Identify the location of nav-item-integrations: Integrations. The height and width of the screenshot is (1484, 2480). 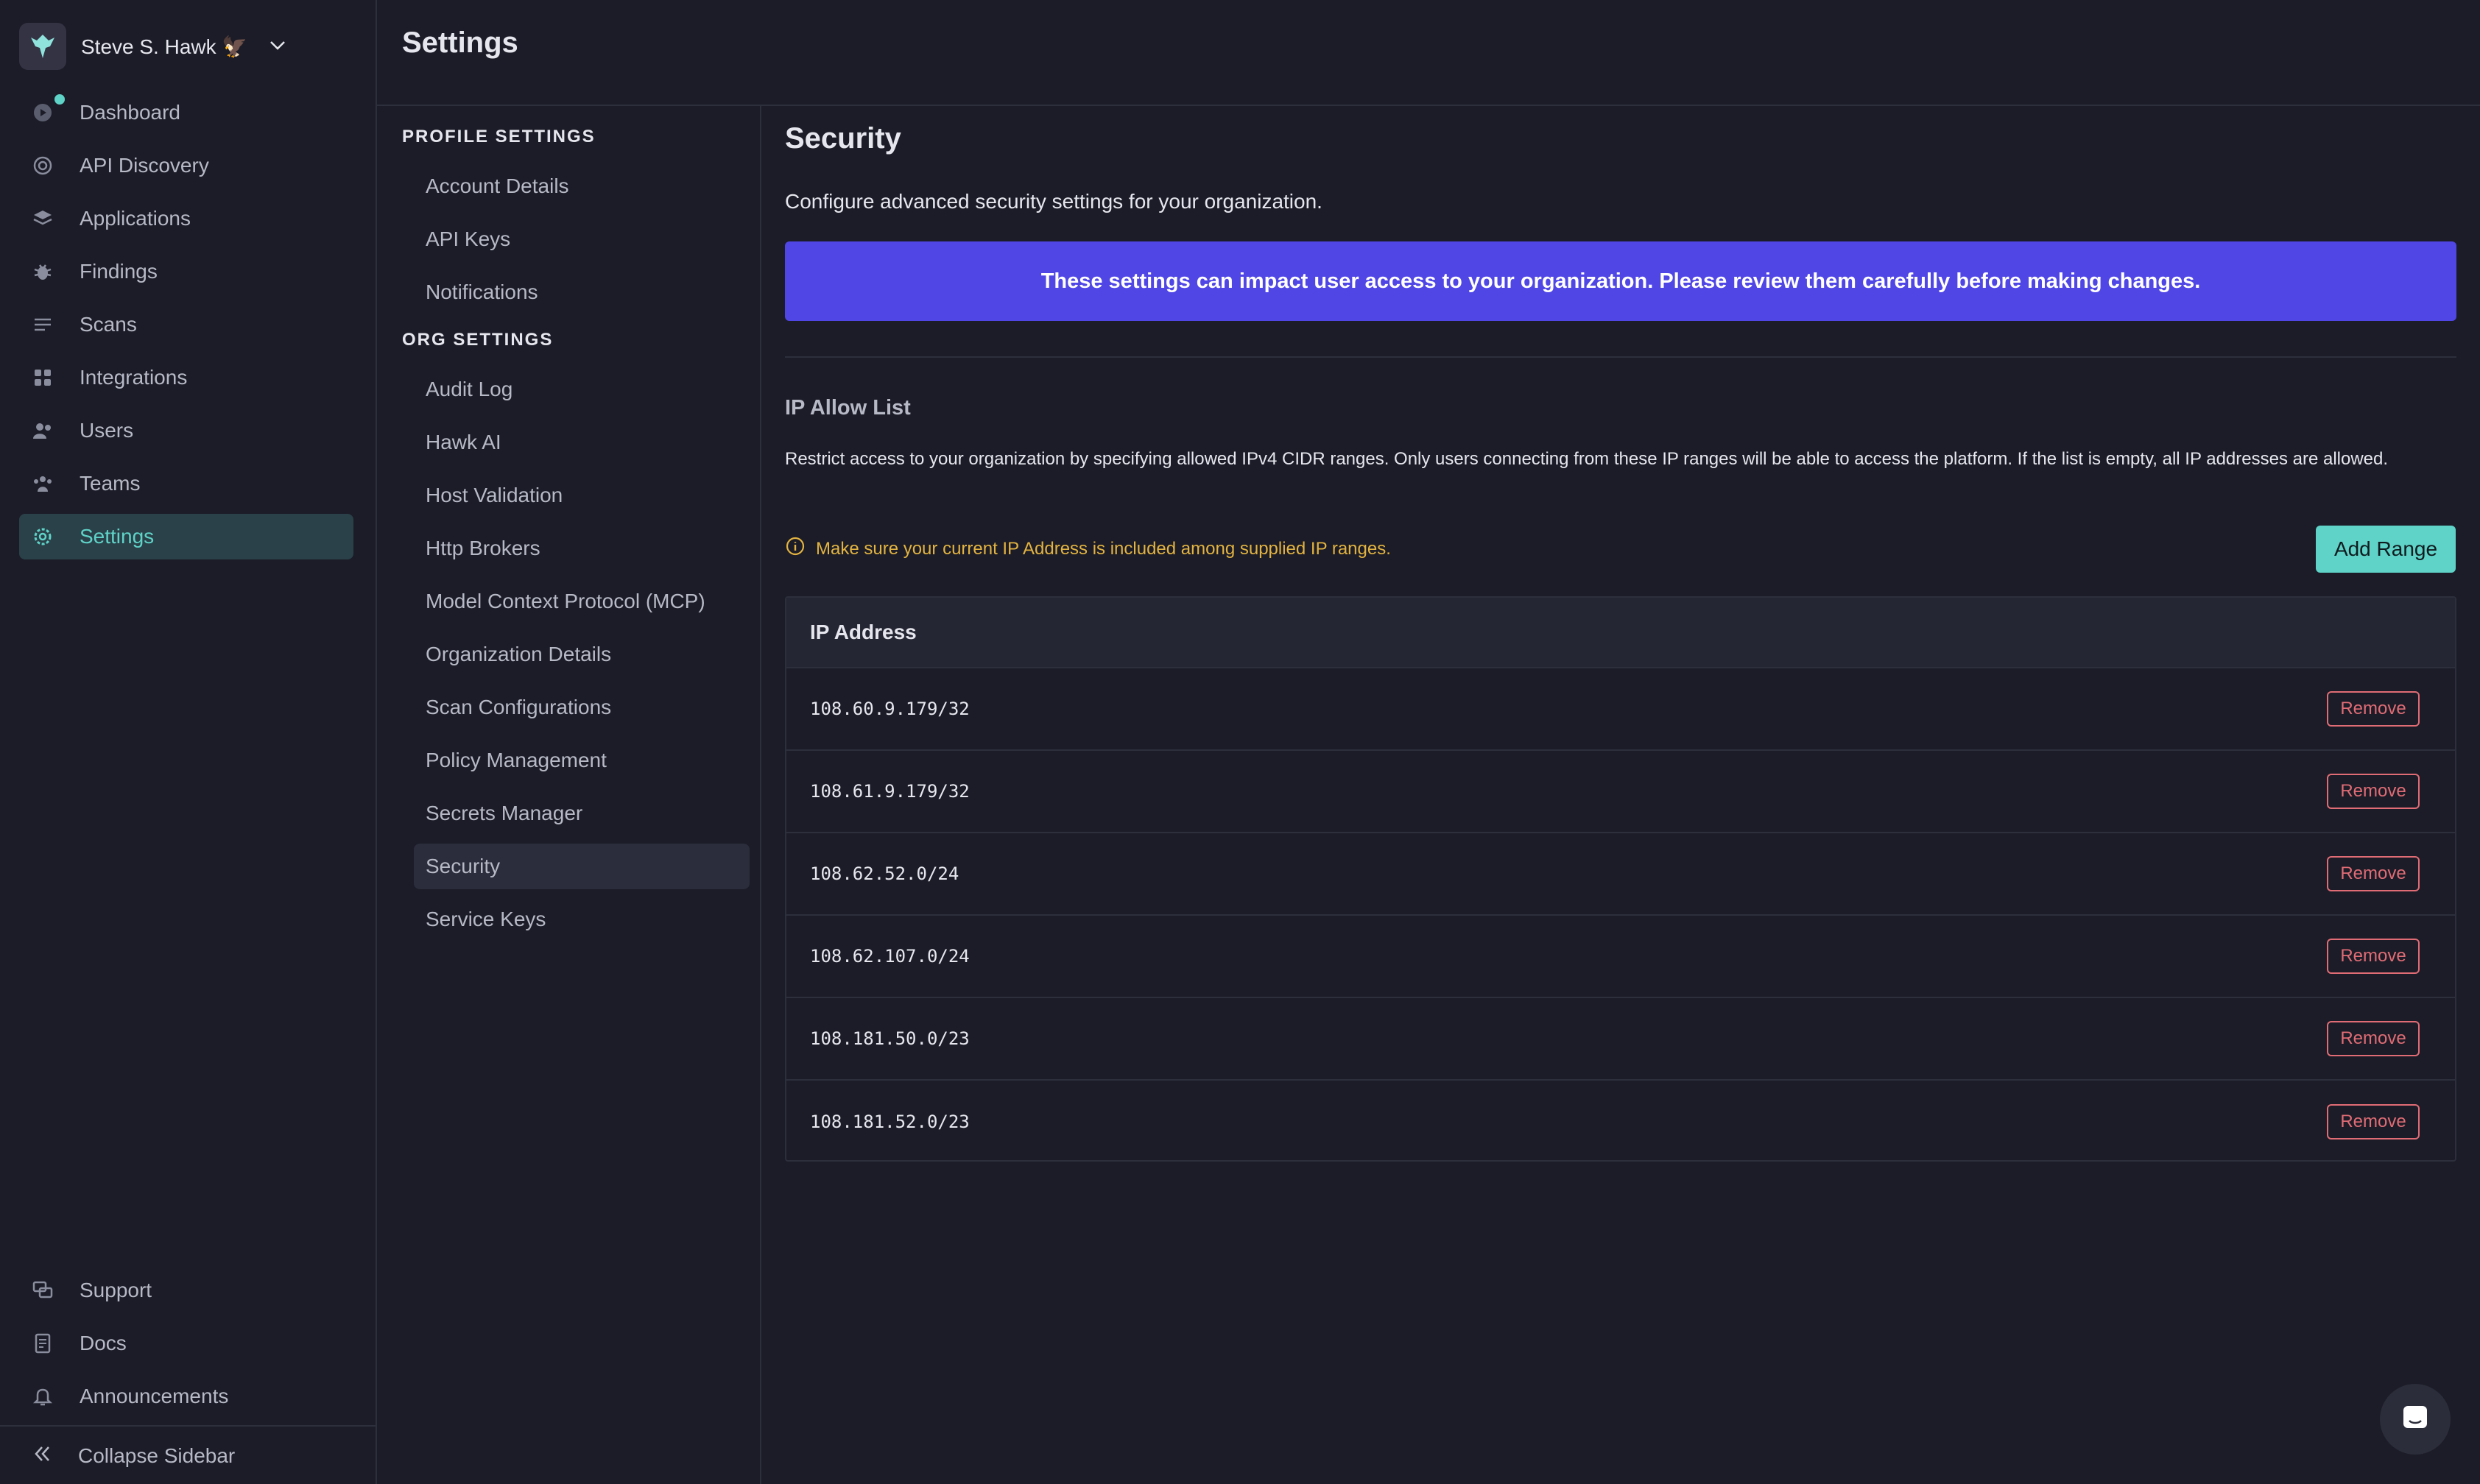
(186, 377).